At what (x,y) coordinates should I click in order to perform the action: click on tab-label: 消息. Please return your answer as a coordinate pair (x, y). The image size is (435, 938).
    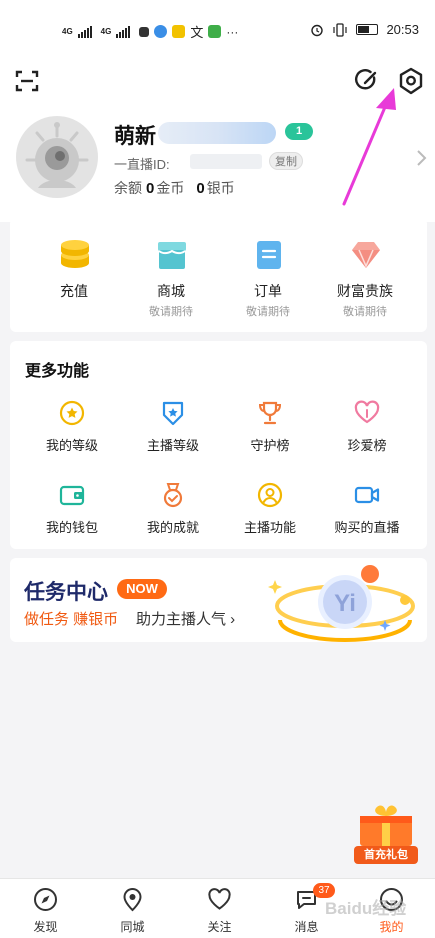
    Looking at the image, I should click on (306, 927).